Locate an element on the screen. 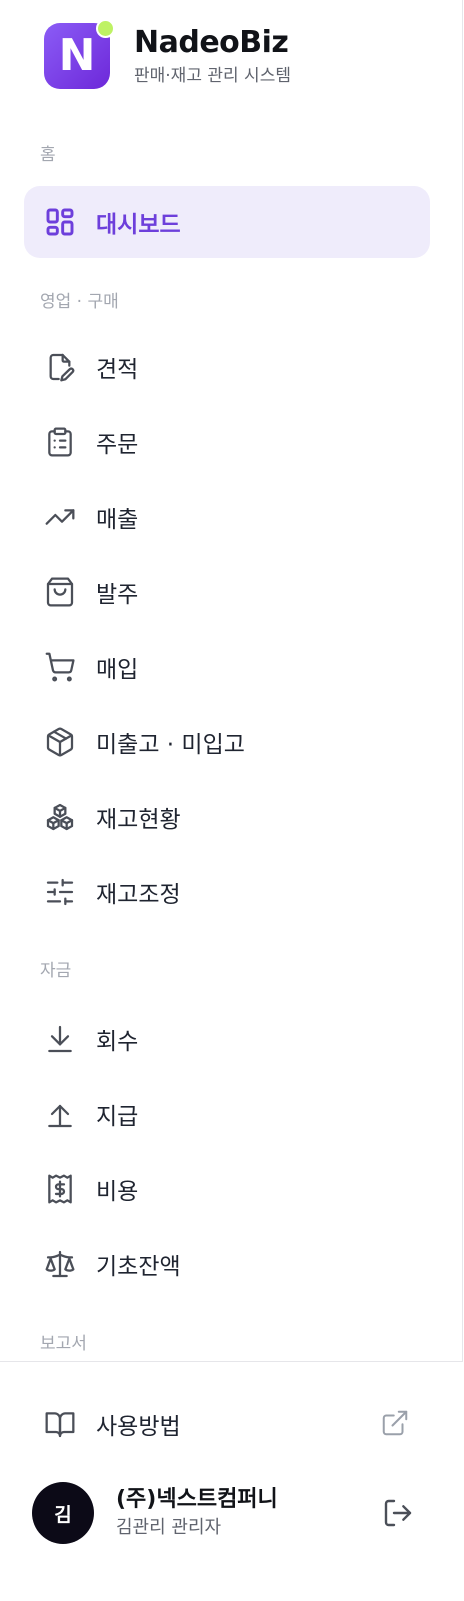 This screenshot has width=464, height=1601. nav-item-help: 사용방법 is located at coordinates (227, 1424).